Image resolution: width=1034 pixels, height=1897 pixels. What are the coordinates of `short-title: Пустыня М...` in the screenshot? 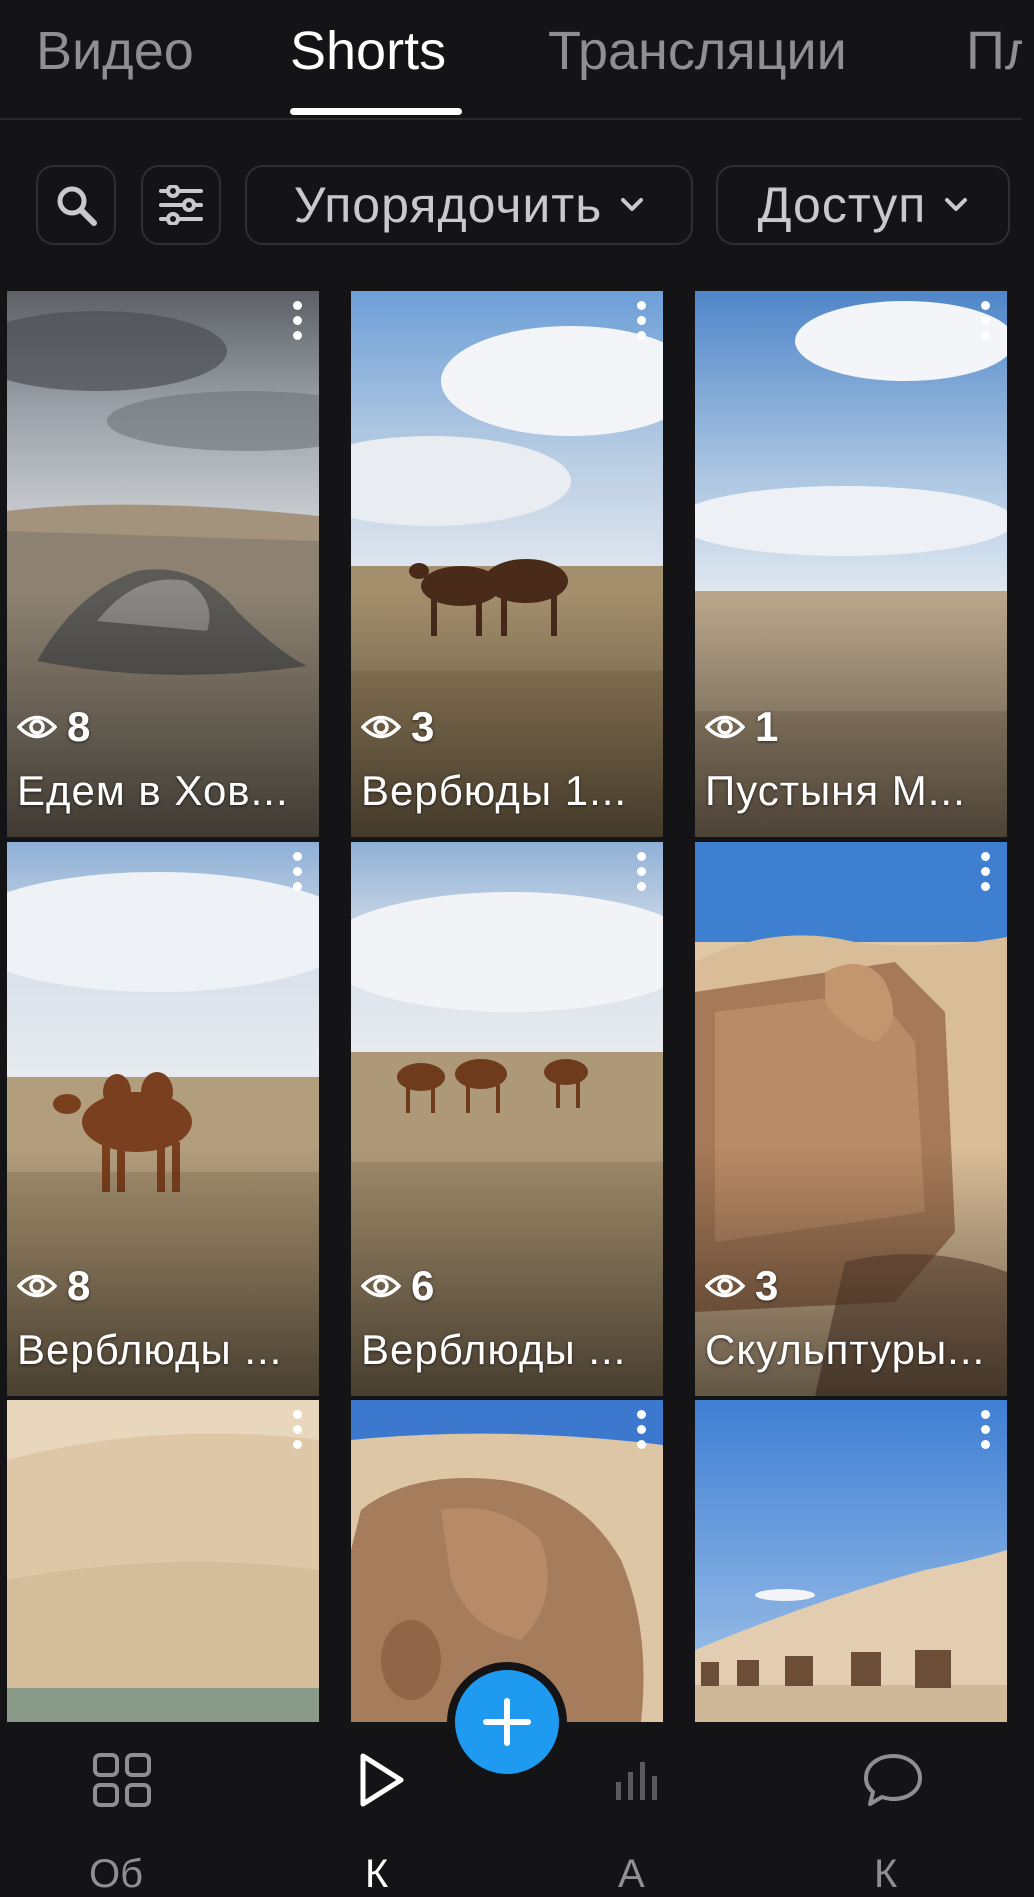 It's located at (835, 790).